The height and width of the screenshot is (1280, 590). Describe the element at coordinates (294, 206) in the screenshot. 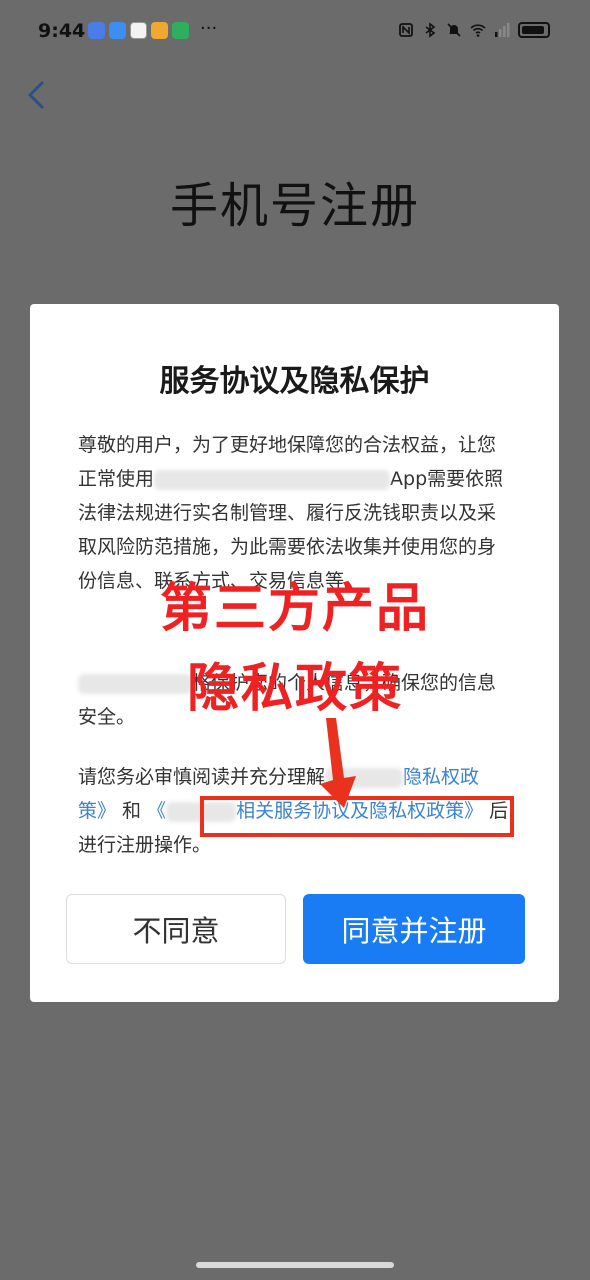

I see `page-title: 手机号注册` at that location.